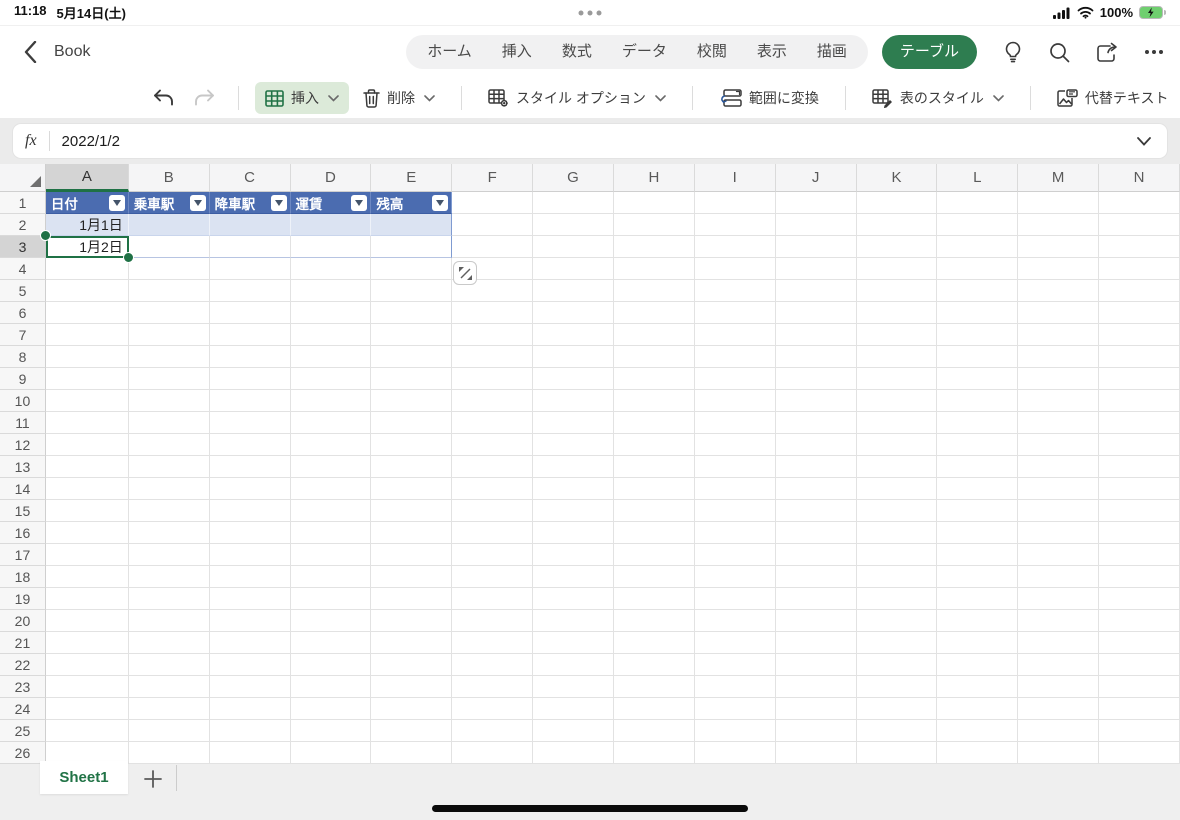  Describe the element at coordinates (331, 313) in the screenshot. I see `cell-D6` at that location.